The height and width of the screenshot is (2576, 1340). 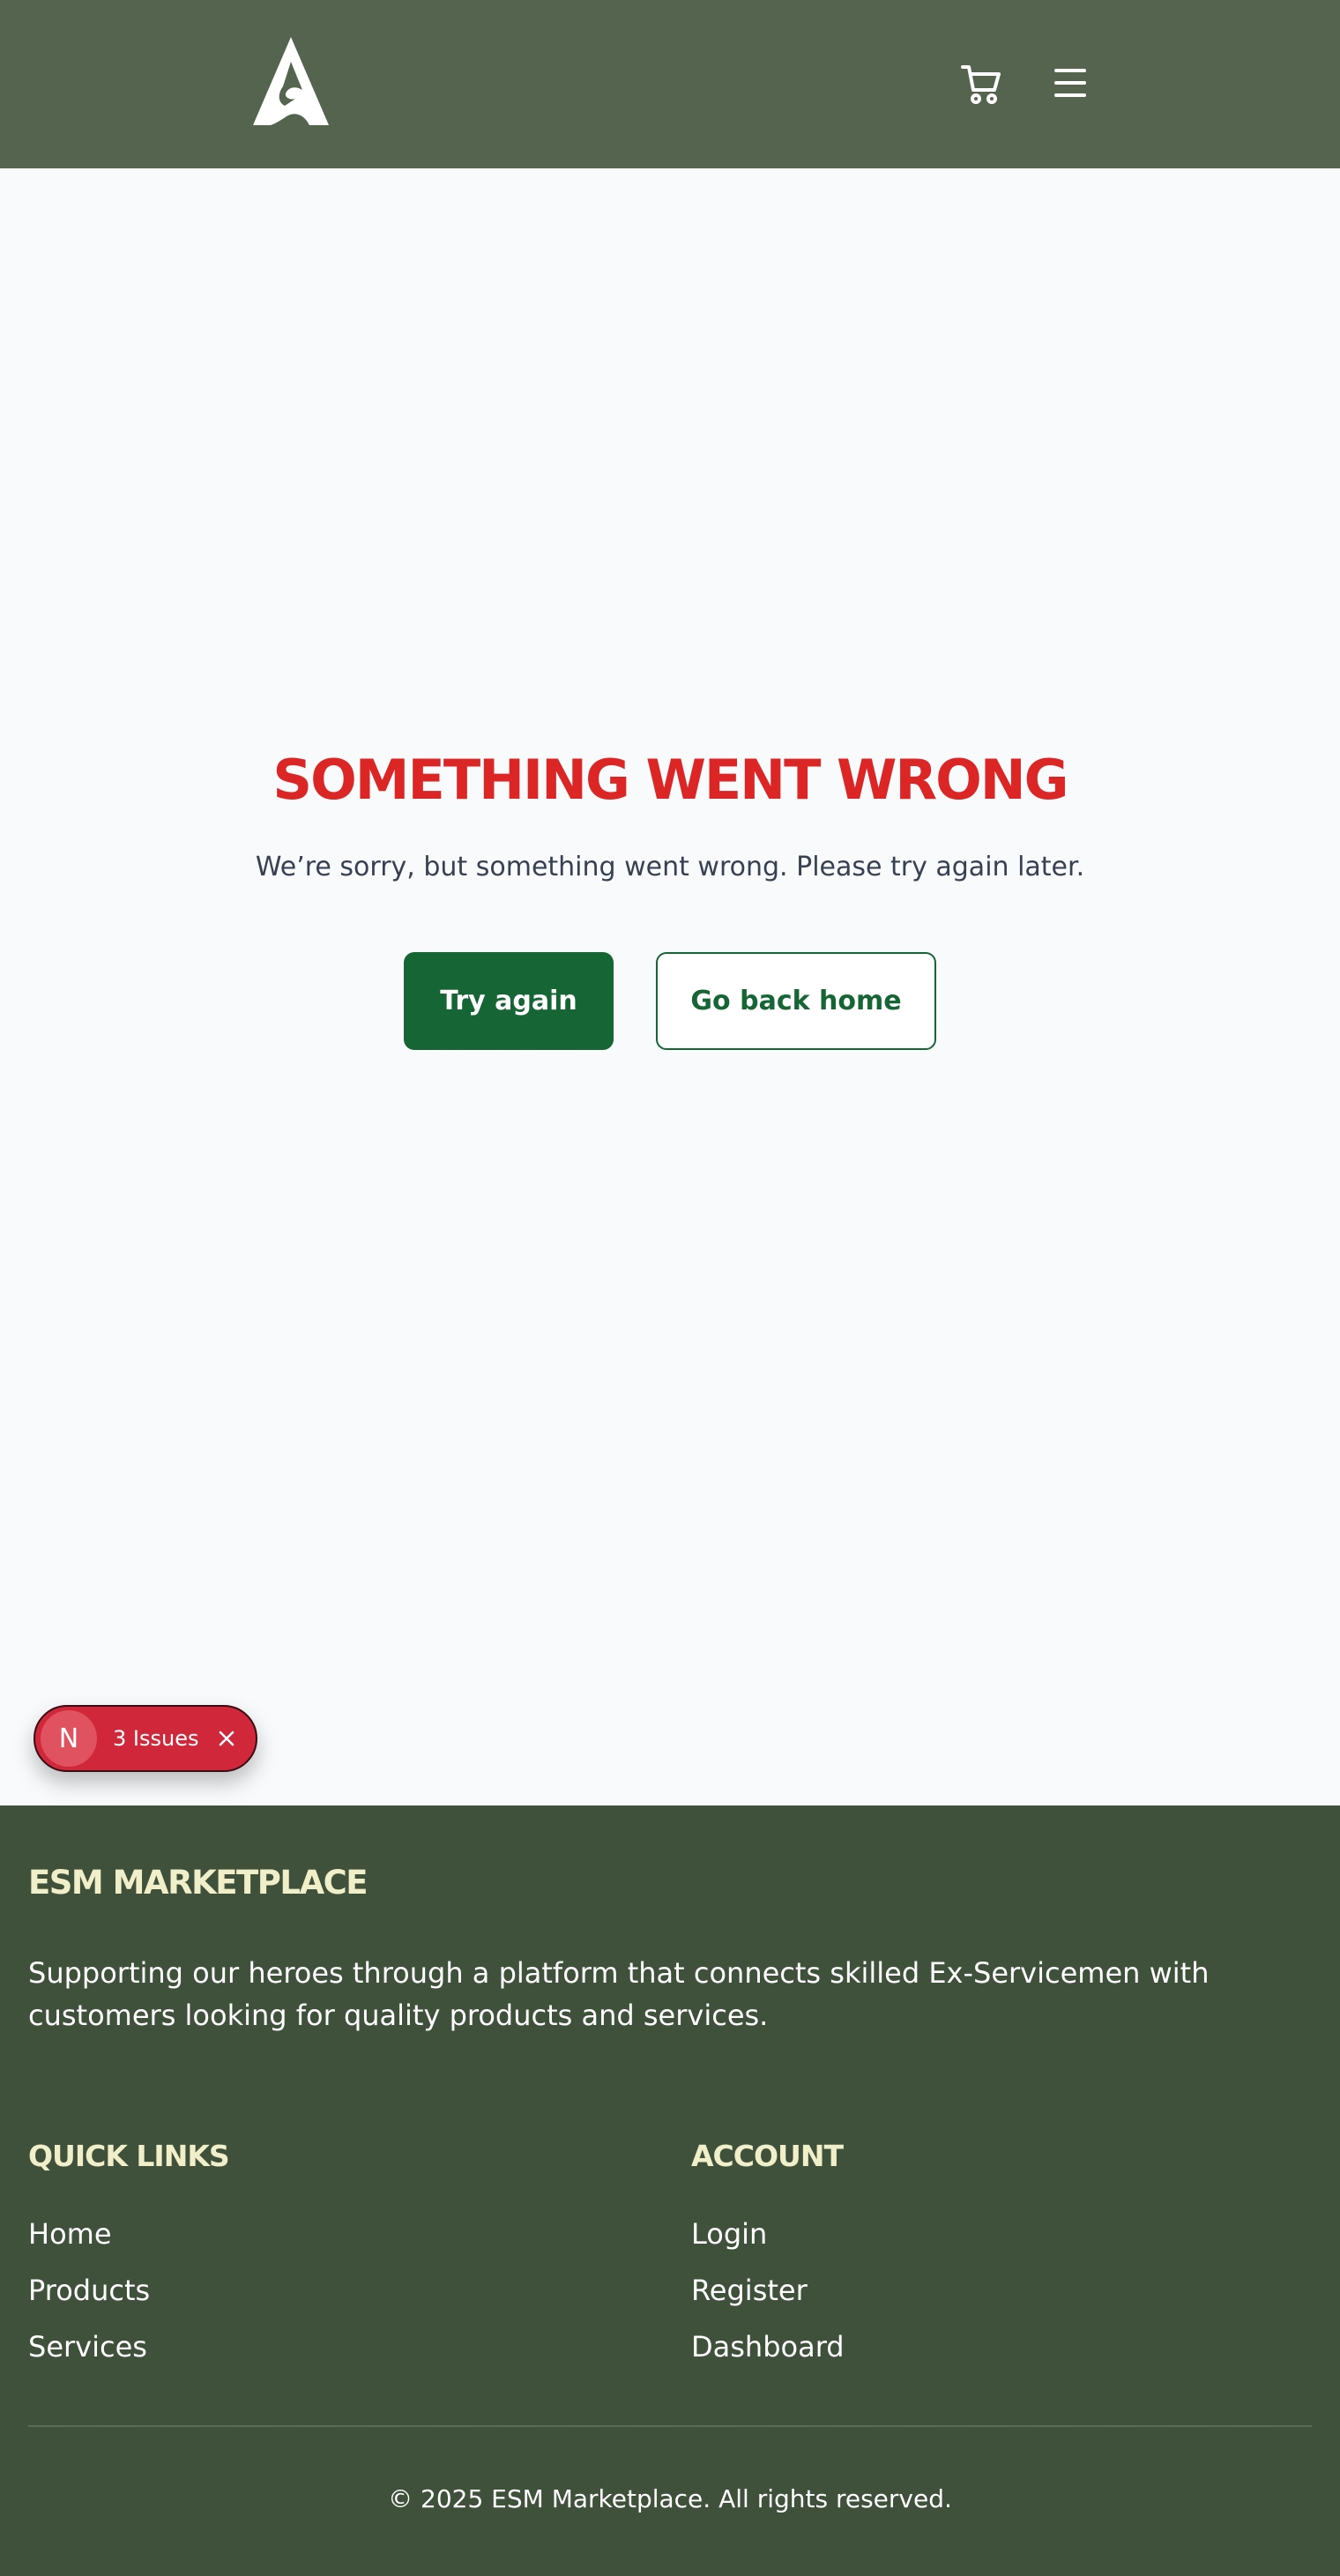 I want to click on site-header, so click(x=670, y=84).